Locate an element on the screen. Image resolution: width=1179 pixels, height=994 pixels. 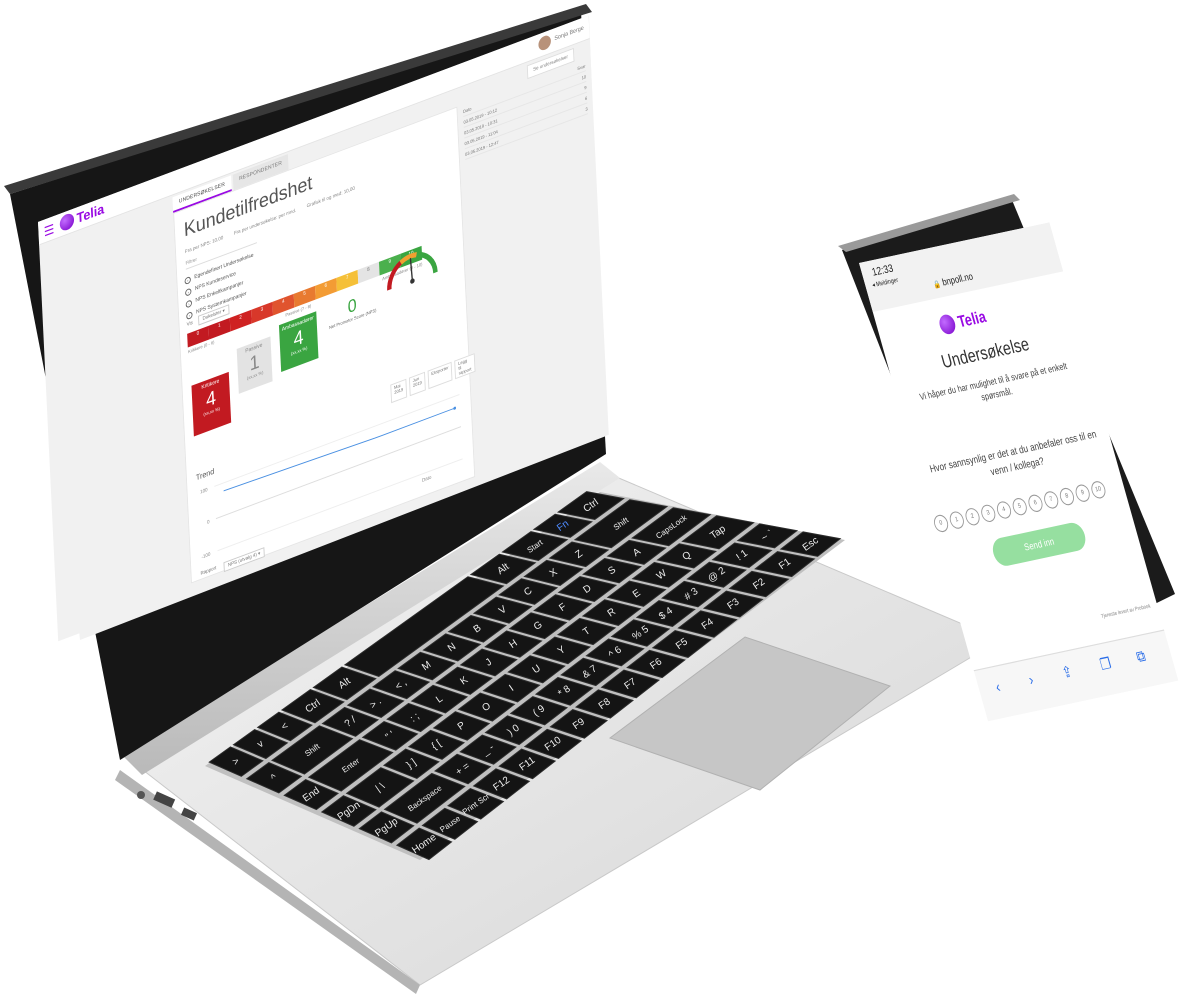
rating-option: 5 is located at coordinates (1019, 506).